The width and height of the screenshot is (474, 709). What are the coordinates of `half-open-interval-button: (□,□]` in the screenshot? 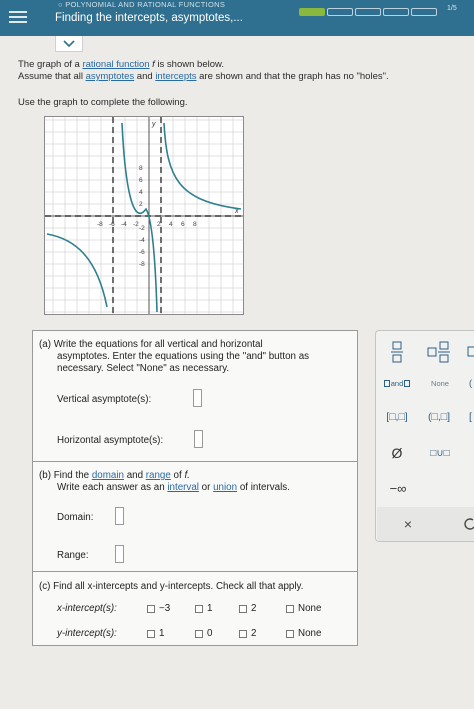 It's located at (439, 417).